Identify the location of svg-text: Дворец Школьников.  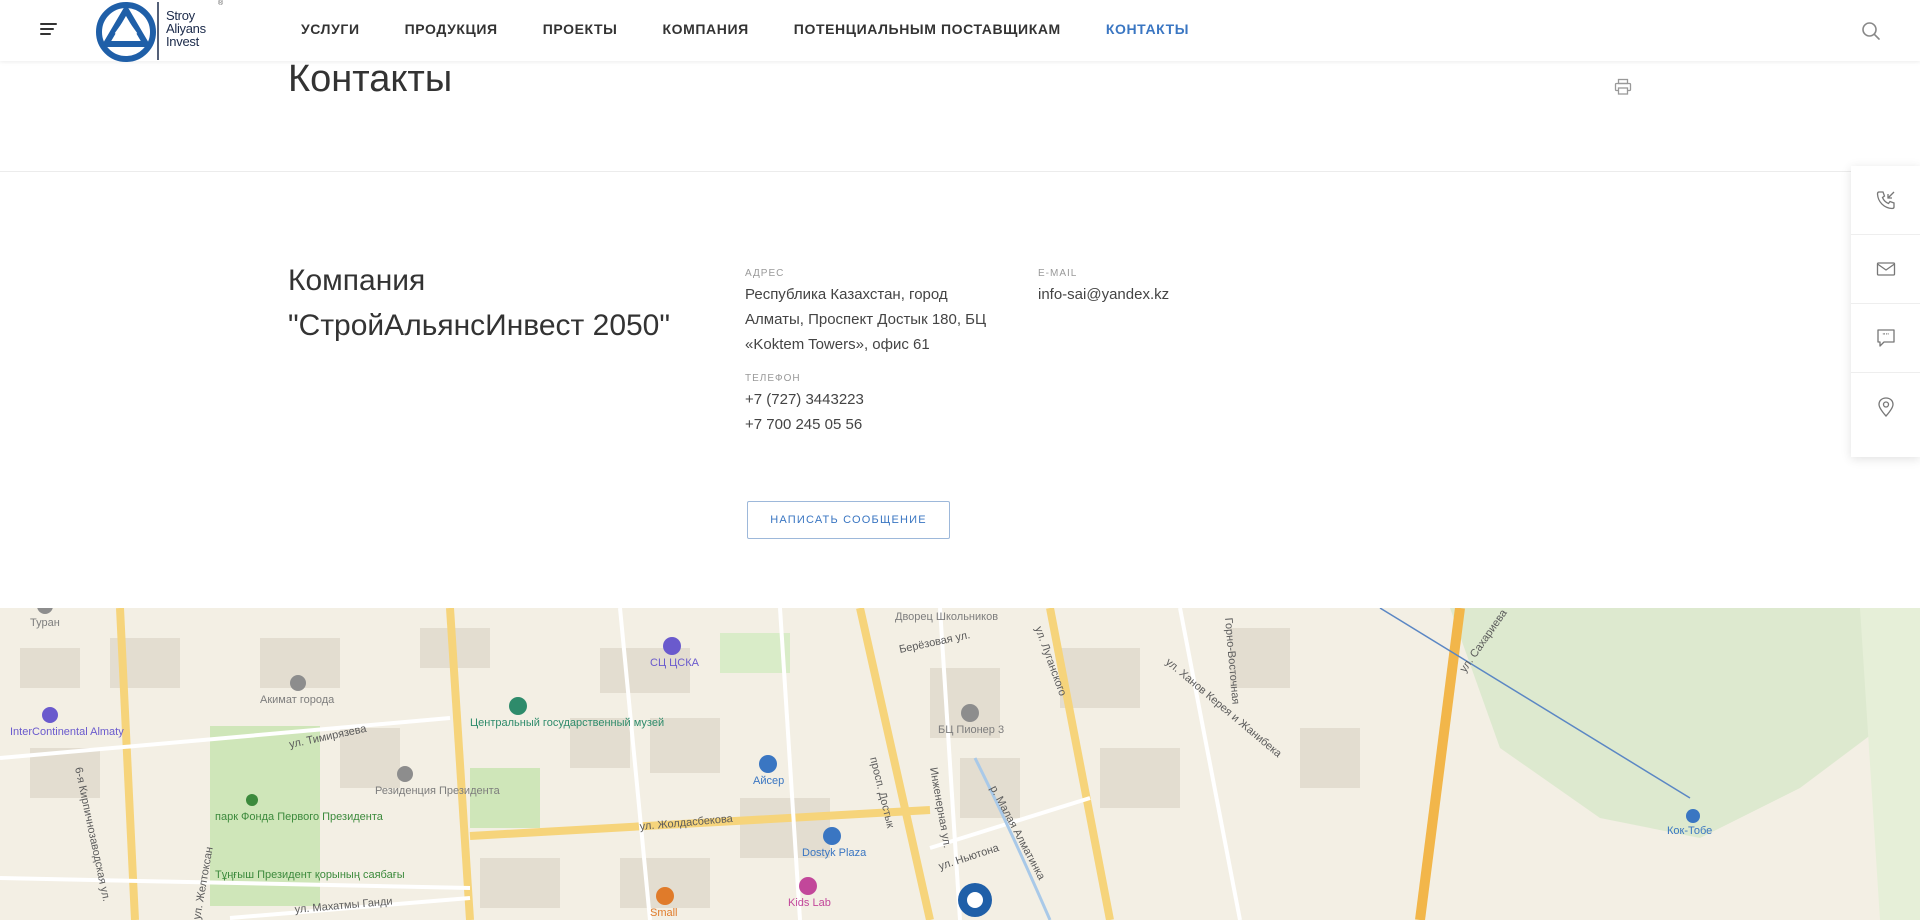
(946, 617).